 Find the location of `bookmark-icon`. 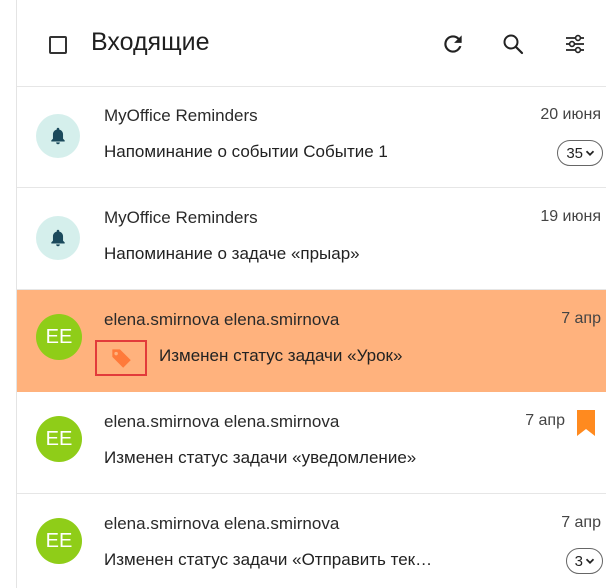

bookmark-icon is located at coordinates (586, 425).